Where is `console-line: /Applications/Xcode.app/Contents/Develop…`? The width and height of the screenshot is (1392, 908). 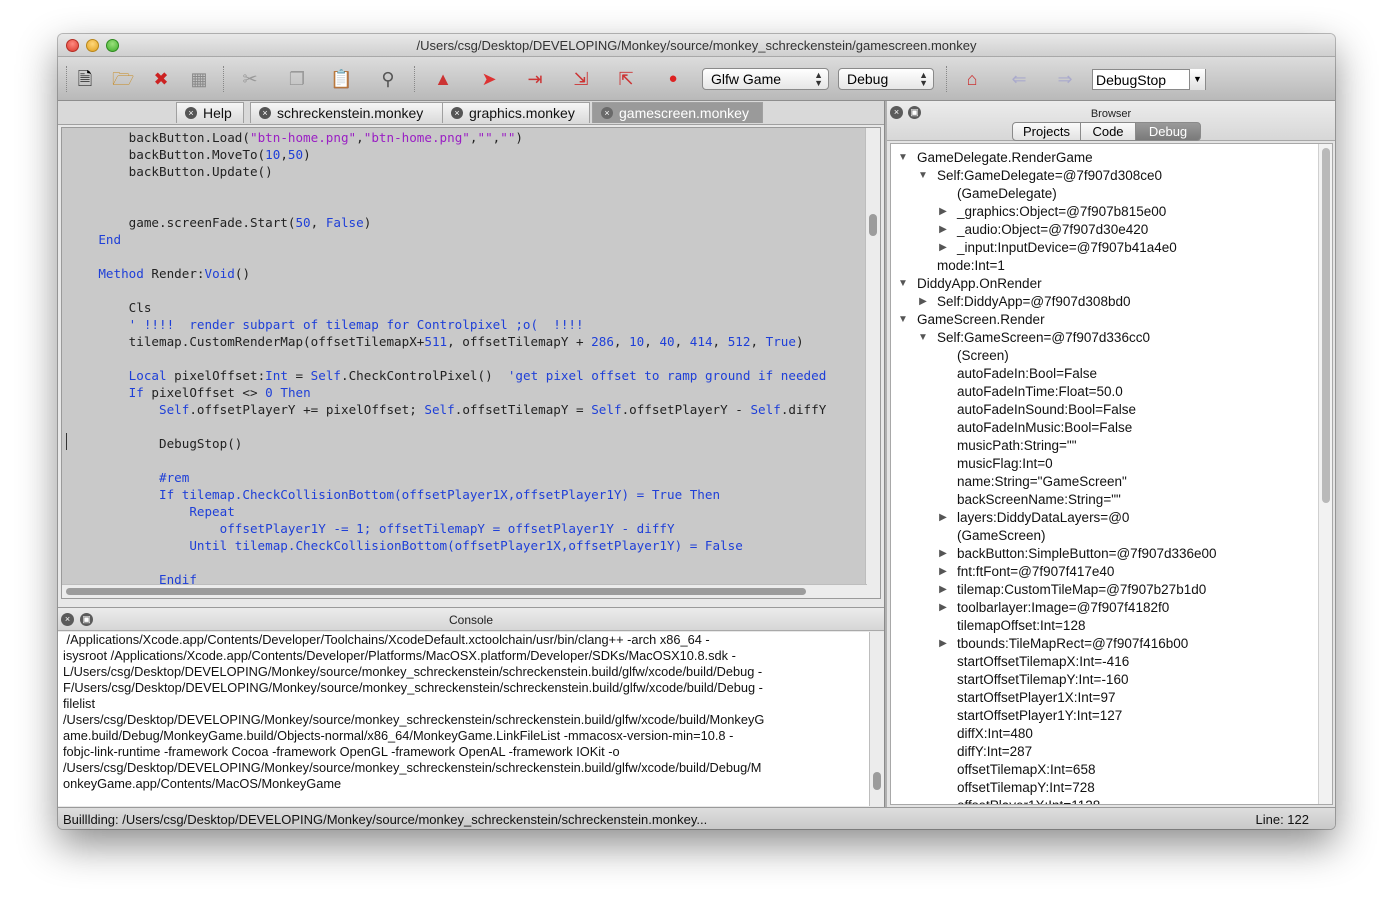 console-line: /Applications/Xcode.app/Contents/Develop… is located at coordinates (386, 639).